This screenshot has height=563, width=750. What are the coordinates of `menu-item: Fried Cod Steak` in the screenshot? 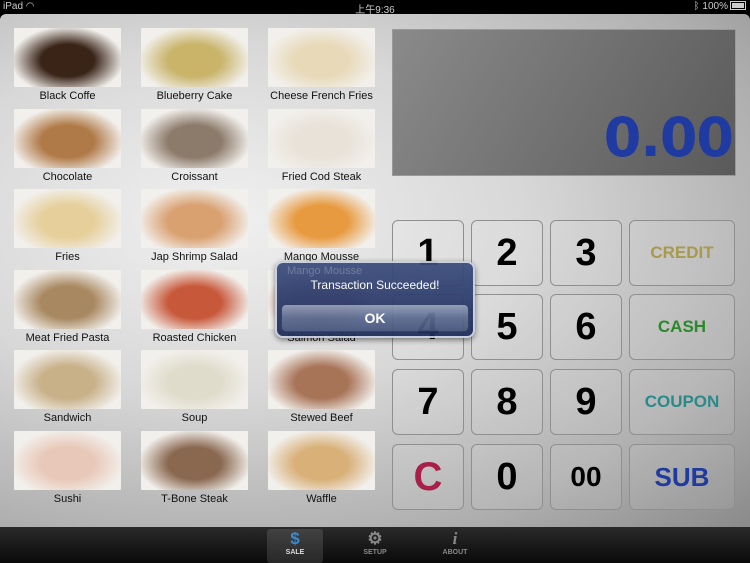 It's located at (321, 145).